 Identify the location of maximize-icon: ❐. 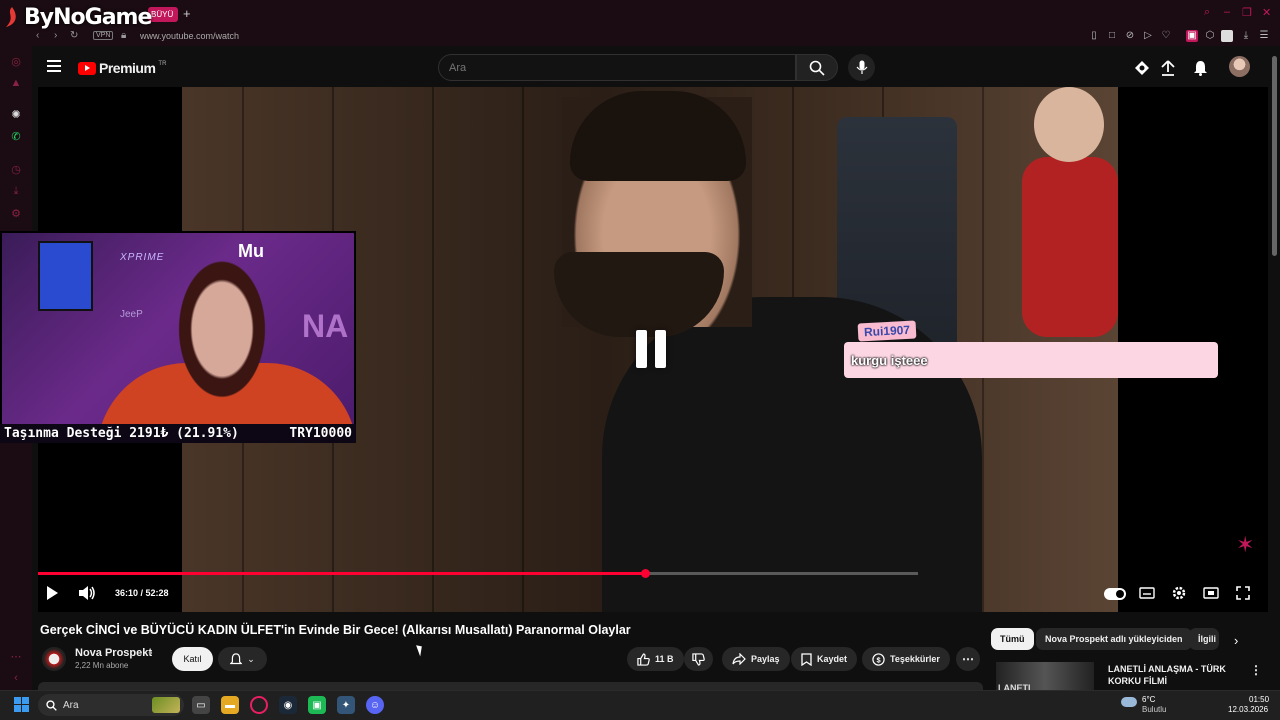
(1247, 12).